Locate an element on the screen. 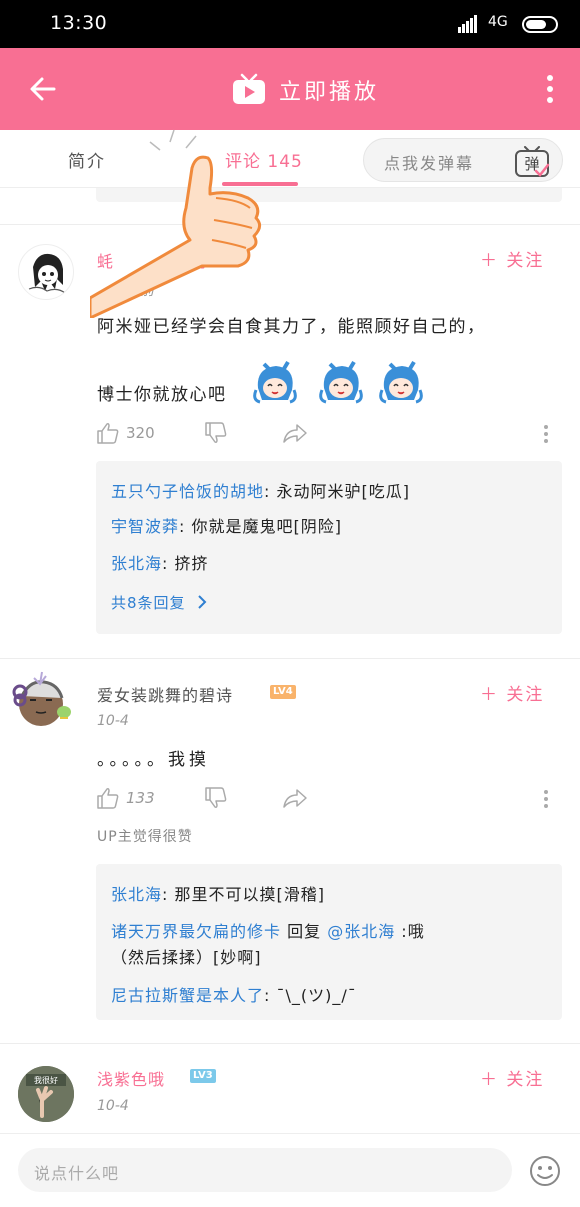 The height and width of the screenshot is (1207, 580). signal-icon is located at coordinates (468, 23).